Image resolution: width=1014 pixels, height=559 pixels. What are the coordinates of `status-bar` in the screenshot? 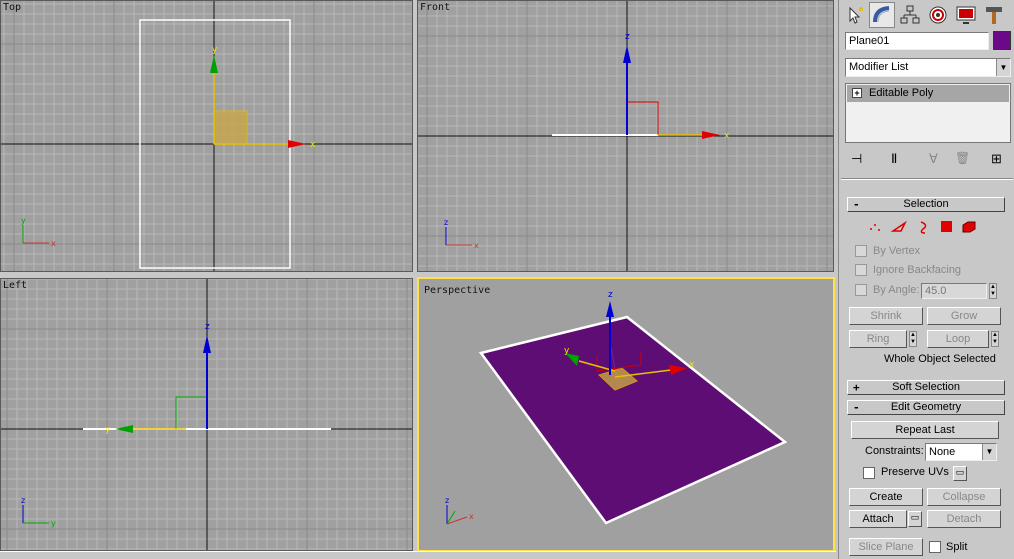 It's located at (418, 555).